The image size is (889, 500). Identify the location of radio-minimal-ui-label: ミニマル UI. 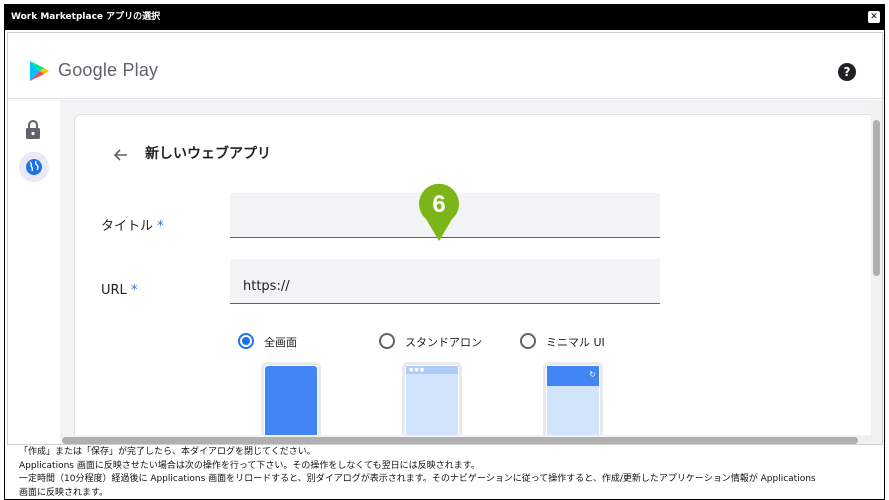
(575, 342).